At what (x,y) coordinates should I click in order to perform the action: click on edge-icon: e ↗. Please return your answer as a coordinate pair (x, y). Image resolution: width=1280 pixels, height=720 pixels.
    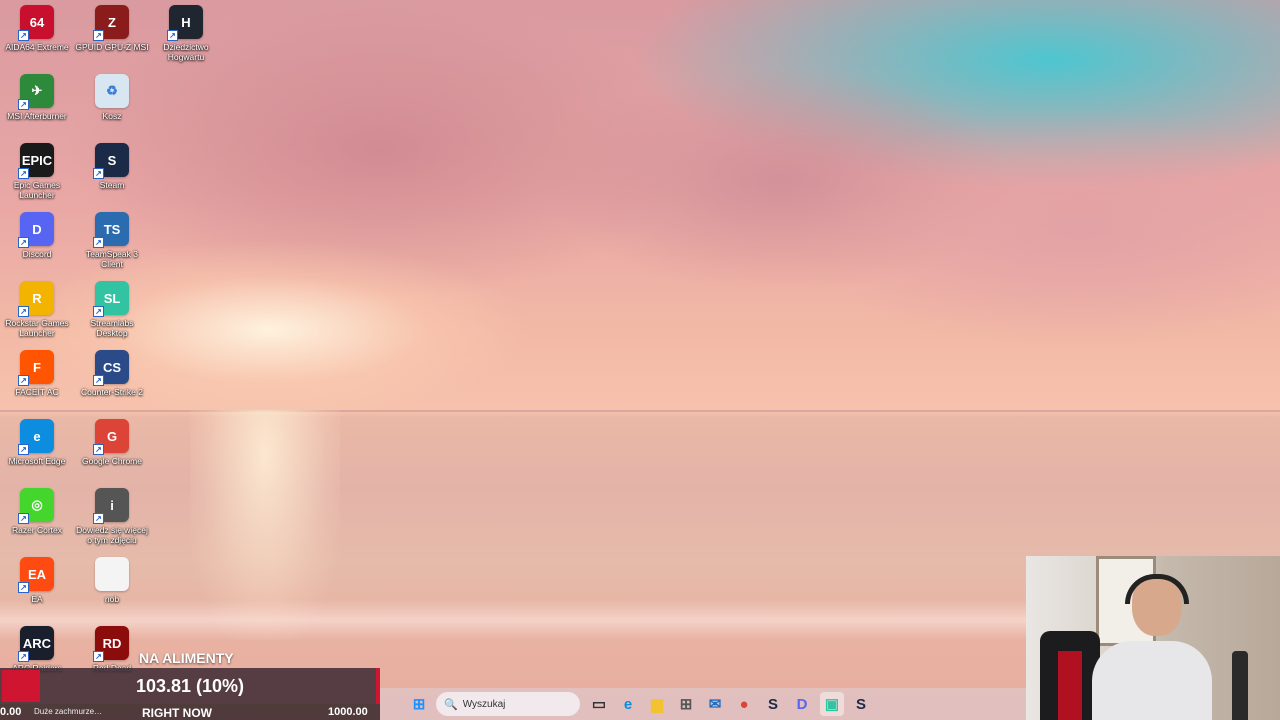
    Looking at the image, I should click on (36, 437).